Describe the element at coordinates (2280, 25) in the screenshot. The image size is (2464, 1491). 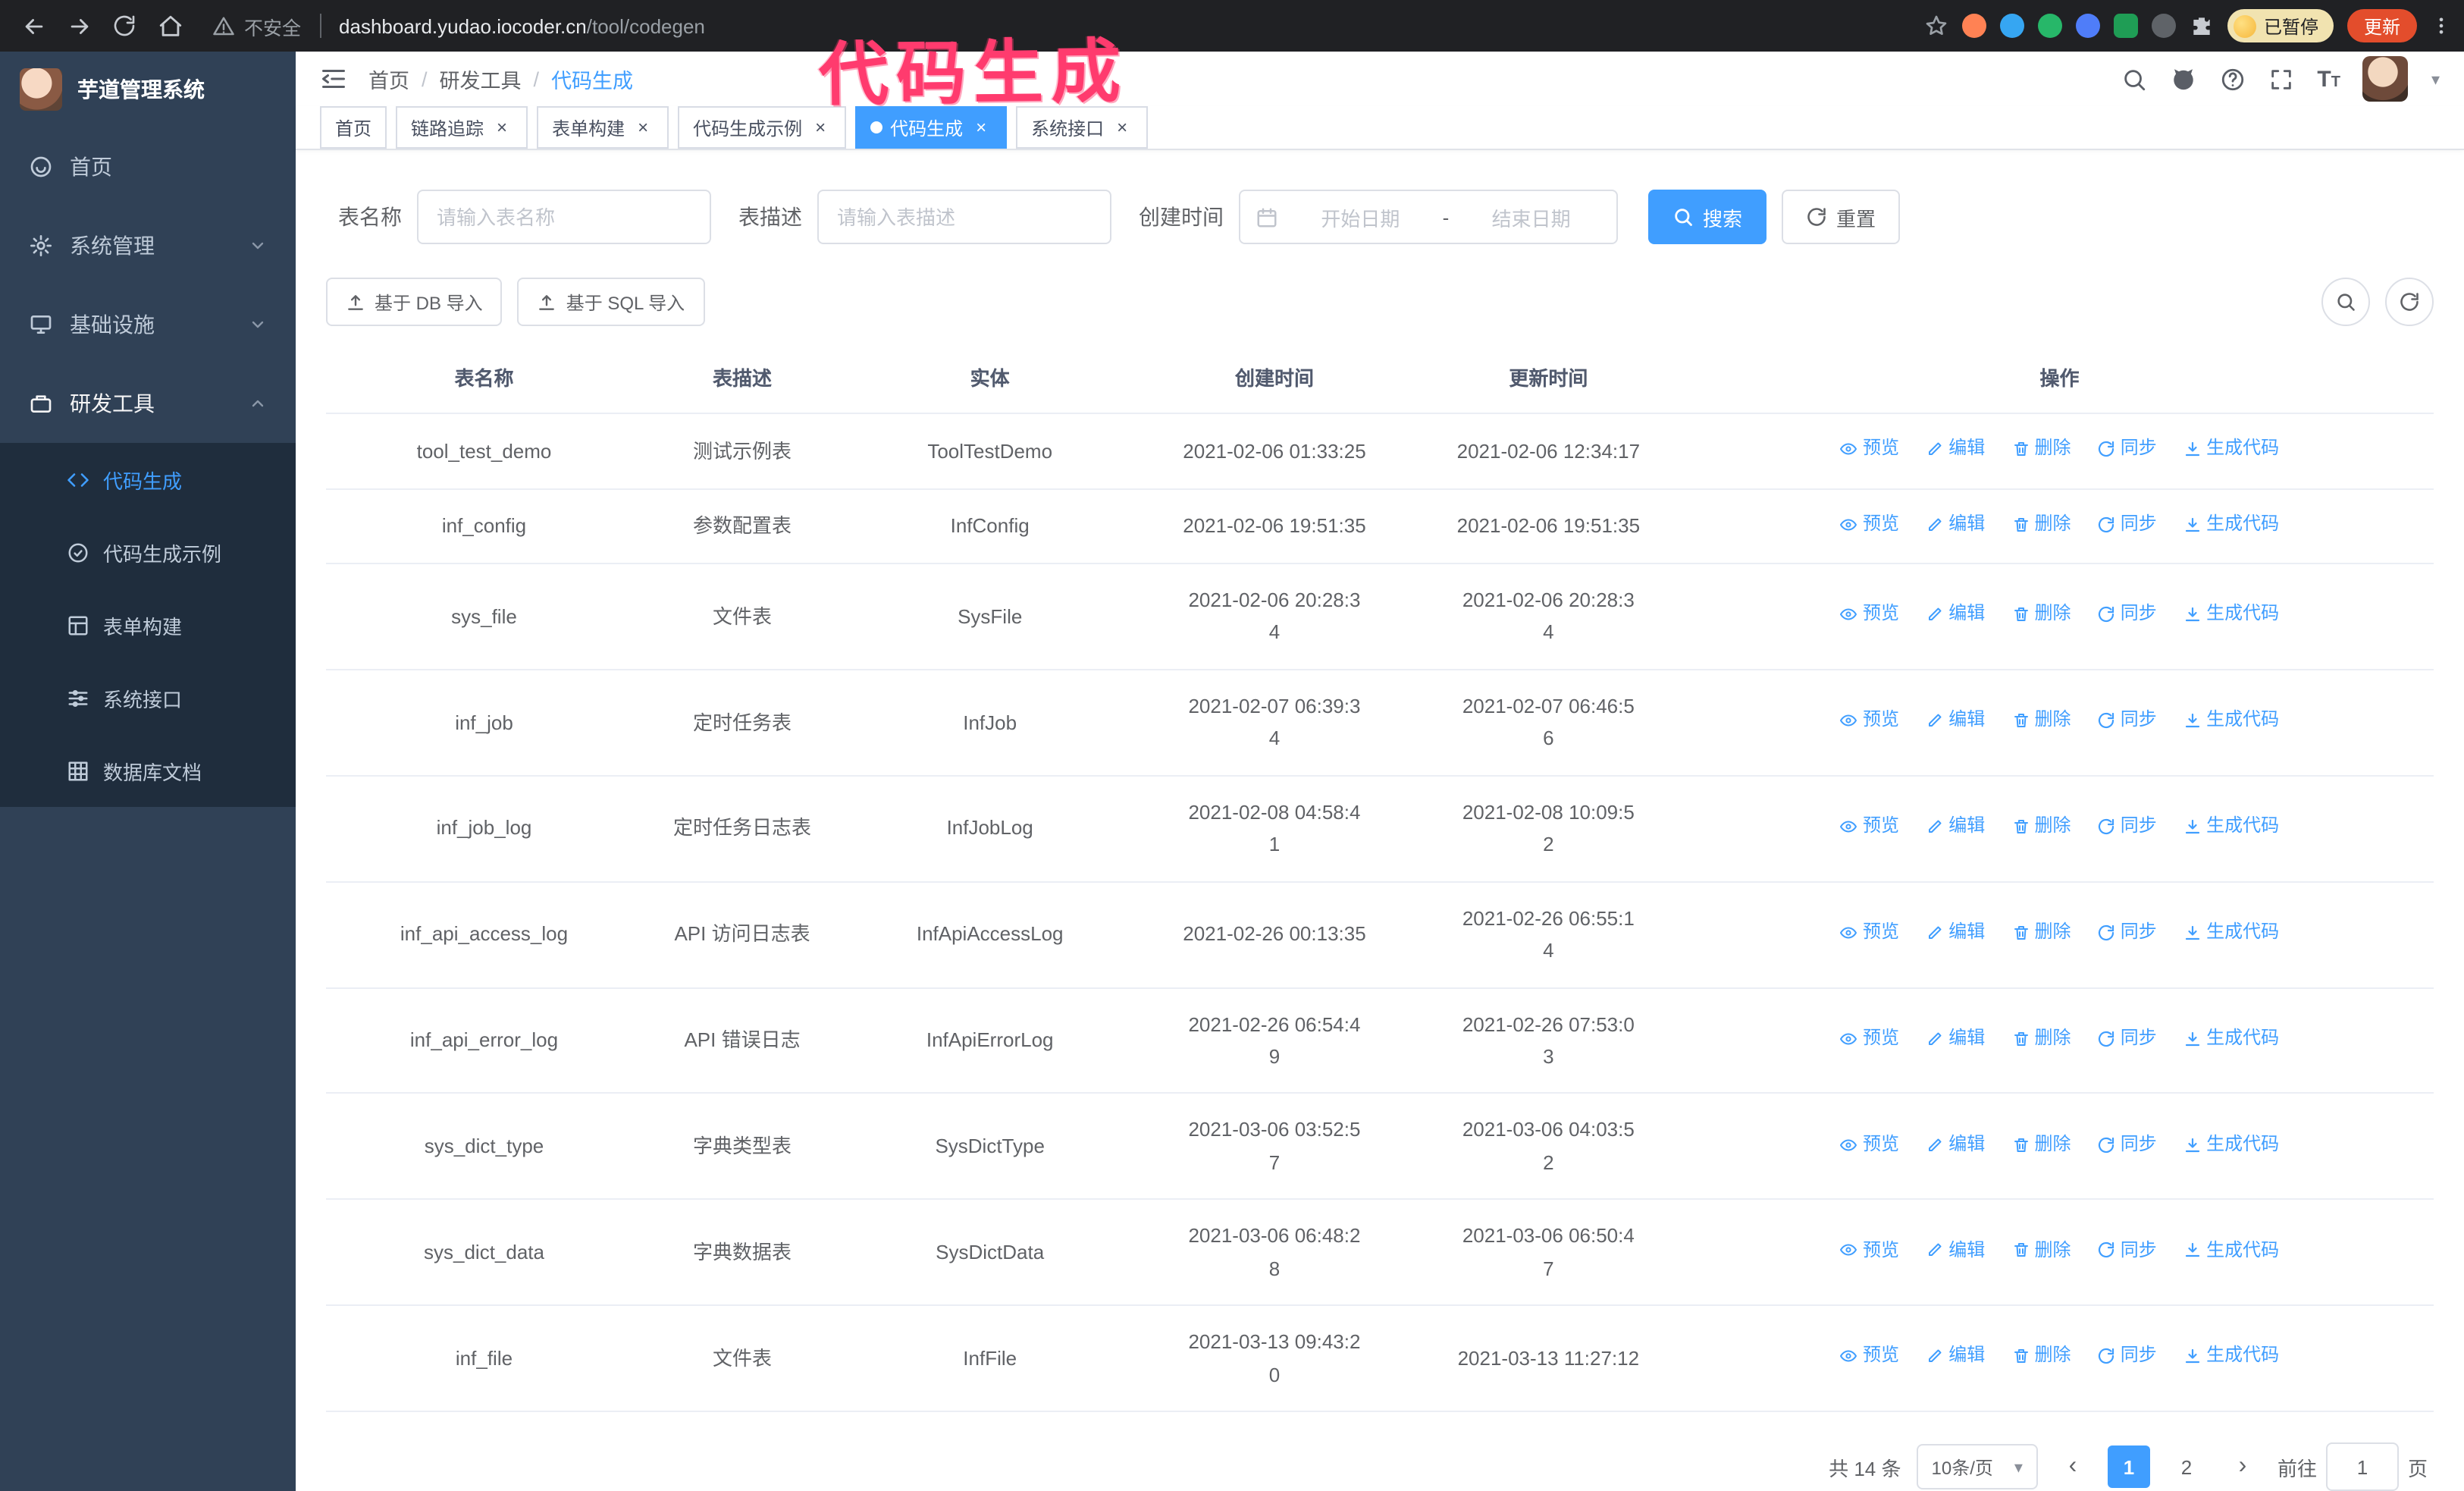
I see `profile-paused-chip: 已暂停` at that location.